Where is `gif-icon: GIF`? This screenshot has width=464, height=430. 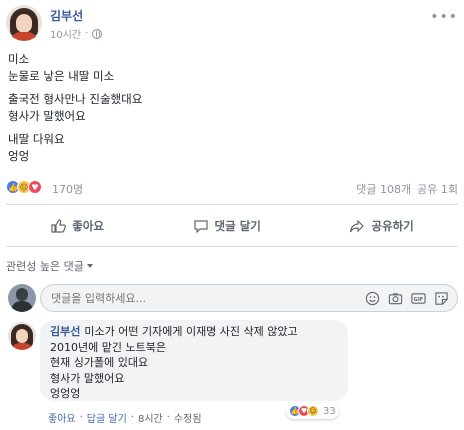 gif-icon: GIF is located at coordinates (418, 298).